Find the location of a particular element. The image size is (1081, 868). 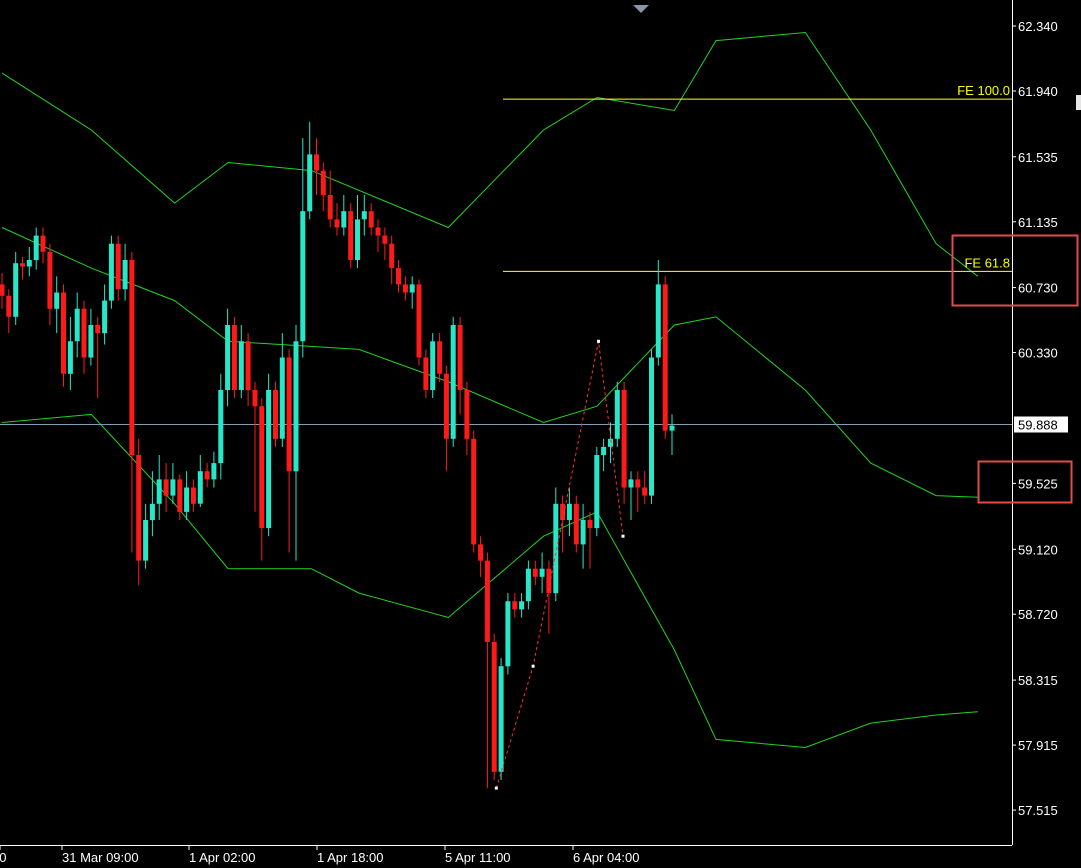

price-tick-label: 59.525 is located at coordinates (1038, 483).